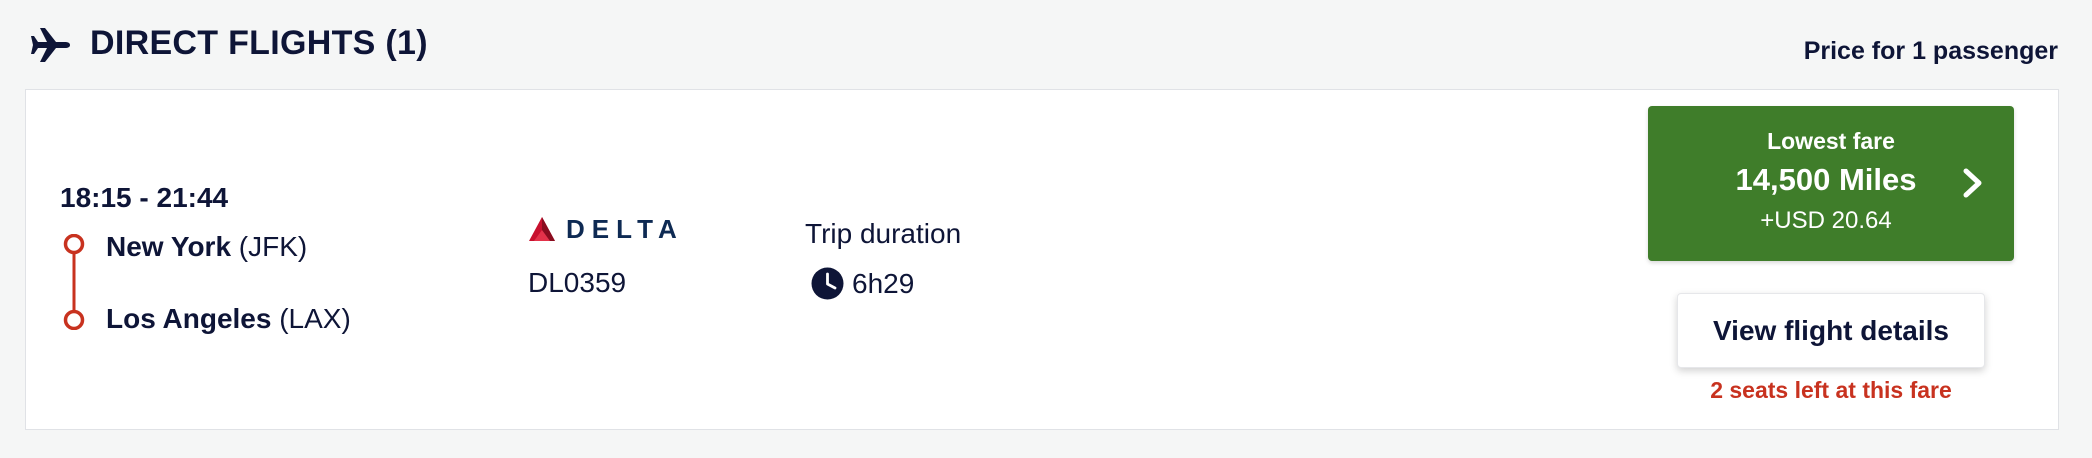 This screenshot has width=2092, height=458. I want to click on fare-tax: +USD 20.64, so click(1826, 220).